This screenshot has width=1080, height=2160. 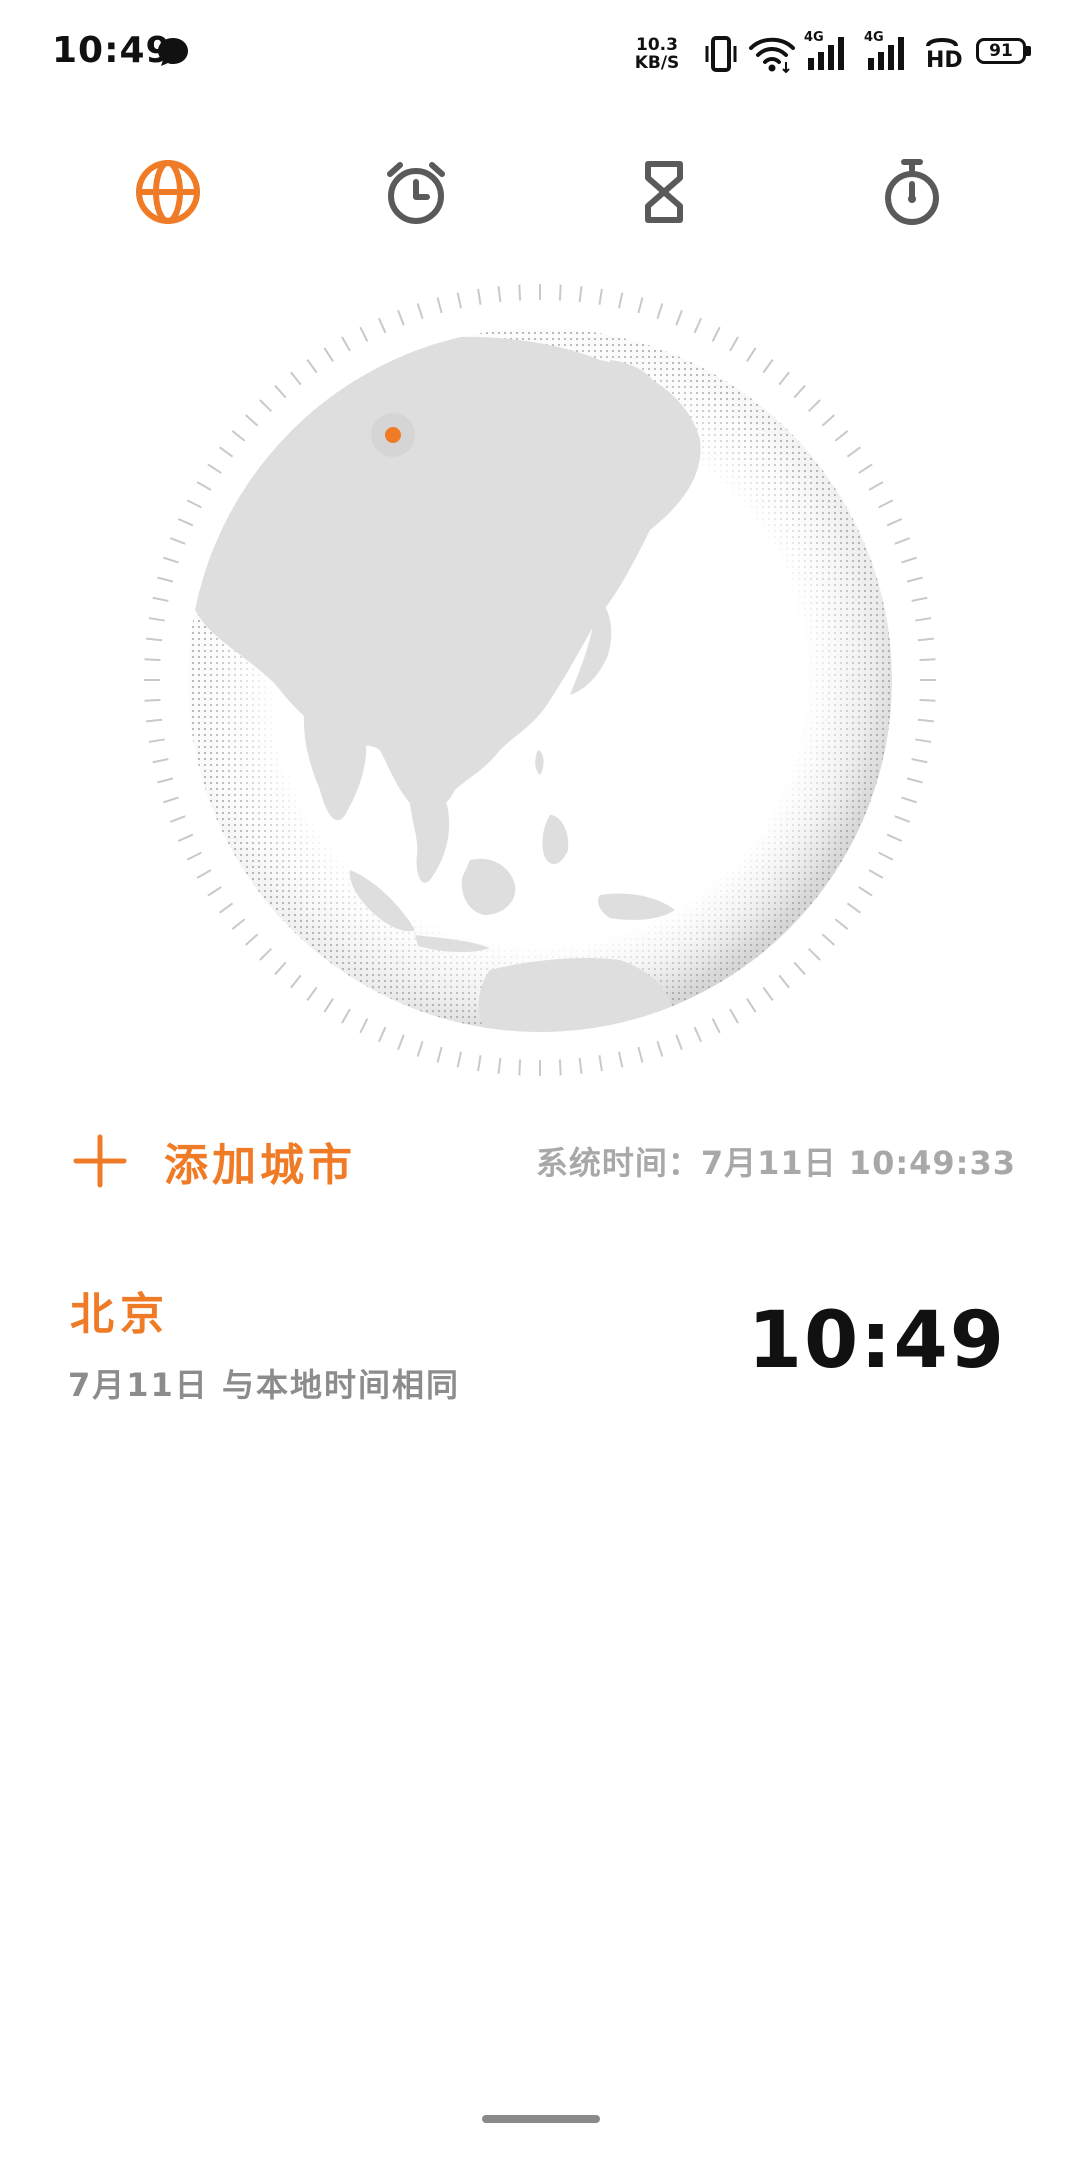 What do you see at coordinates (120, 1314) in the screenshot?
I see `city-name: 北京` at bounding box center [120, 1314].